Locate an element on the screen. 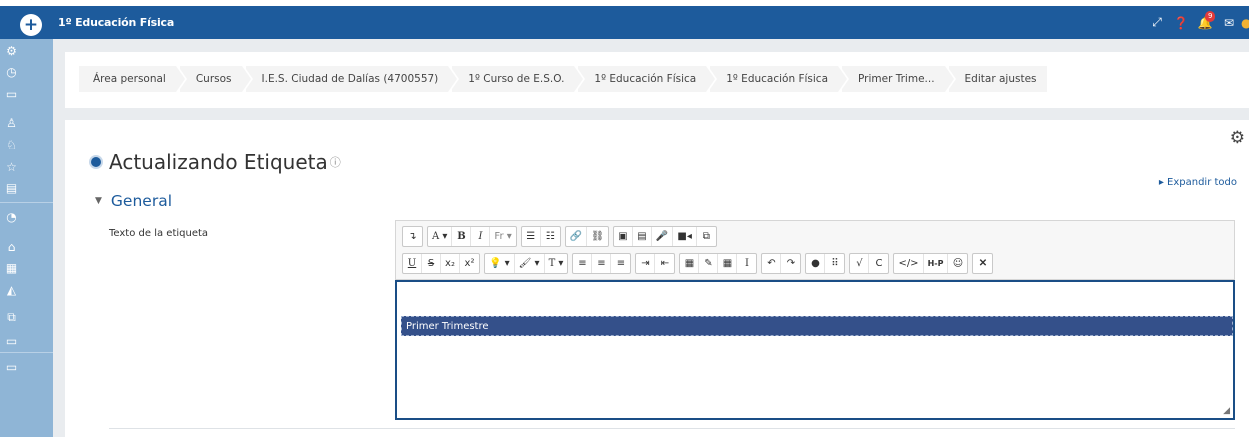 This screenshot has height=437, width=1249. top-navbar: + 1º Educación Física ⤢ ❓ 🔔 9 ✉ ● is located at coordinates (624, 19).